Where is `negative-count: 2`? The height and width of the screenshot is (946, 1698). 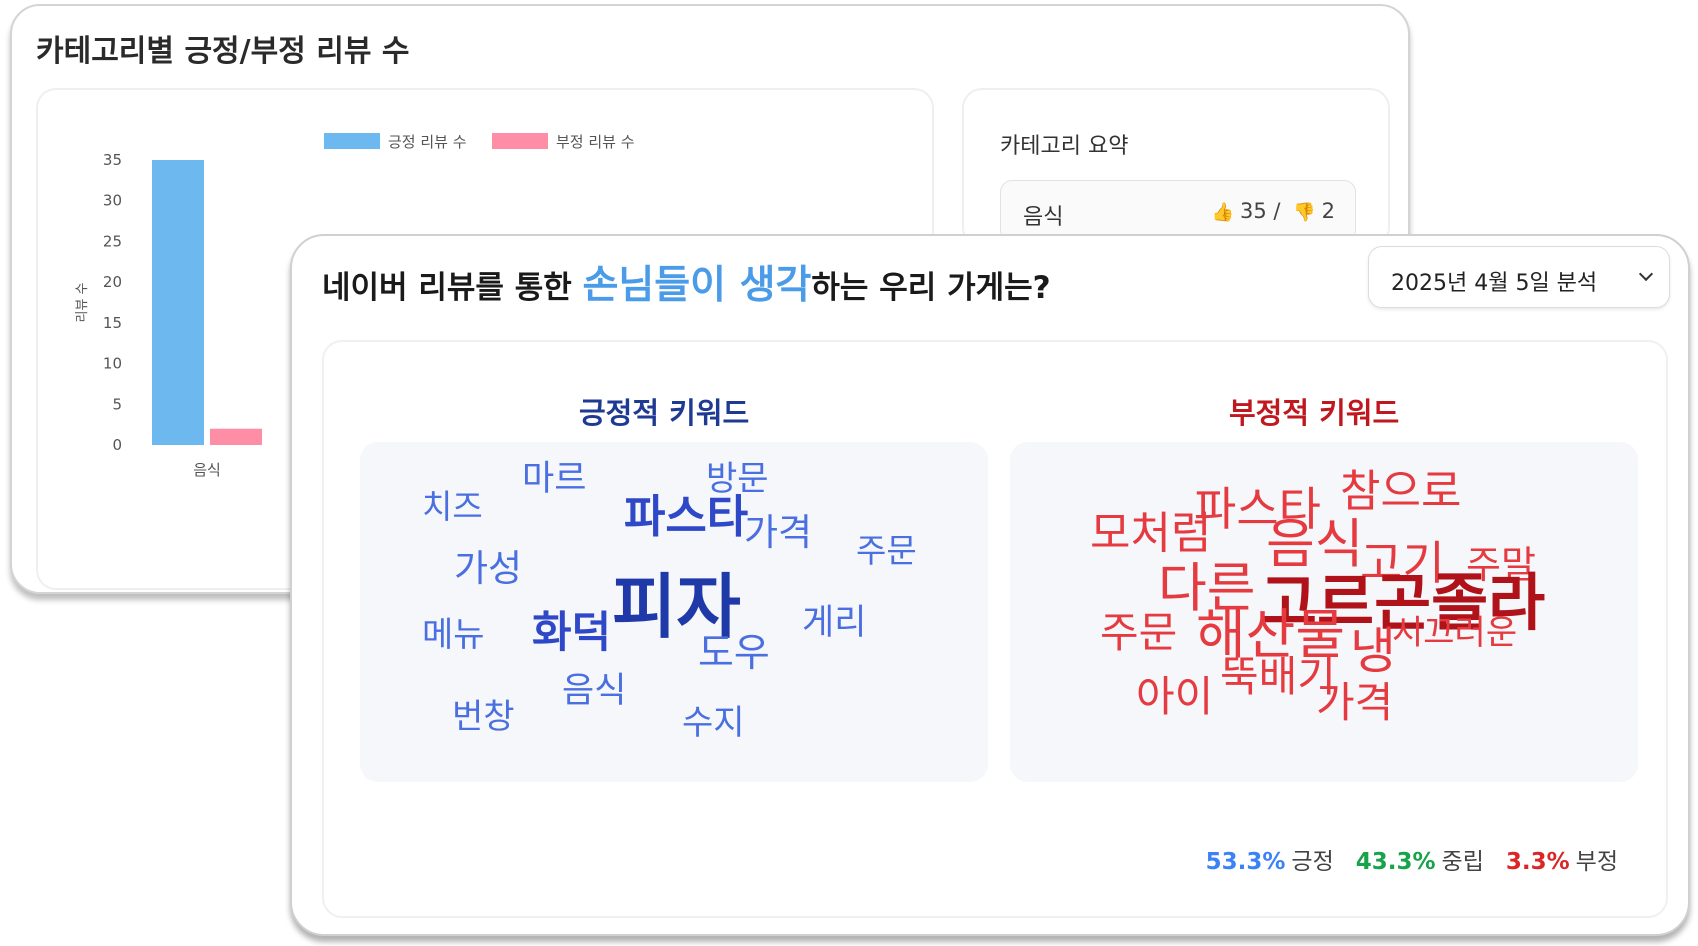 negative-count: 2 is located at coordinates (1328, 211).